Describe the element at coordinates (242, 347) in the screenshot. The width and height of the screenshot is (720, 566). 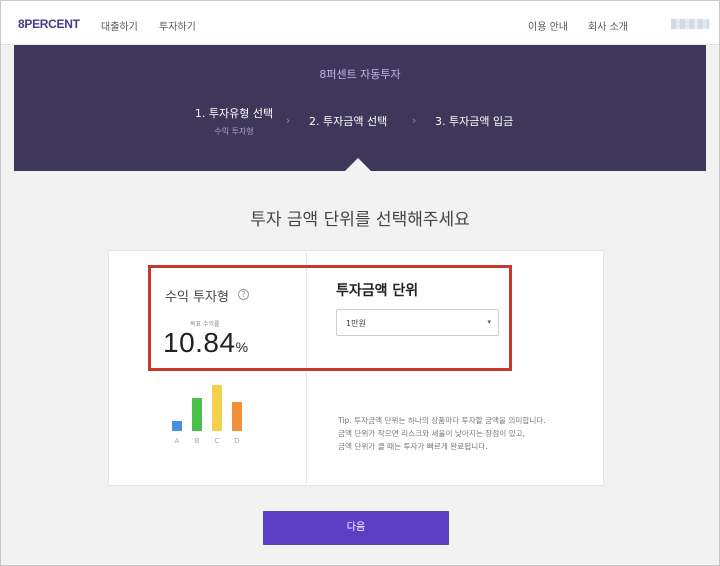
I see `rate-unit: %` at that location.